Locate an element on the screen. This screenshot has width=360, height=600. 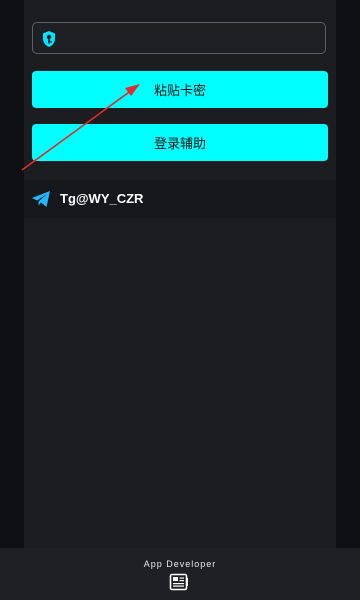
login-assist-button: 登录辅助 is located at coordinates (180, 142).